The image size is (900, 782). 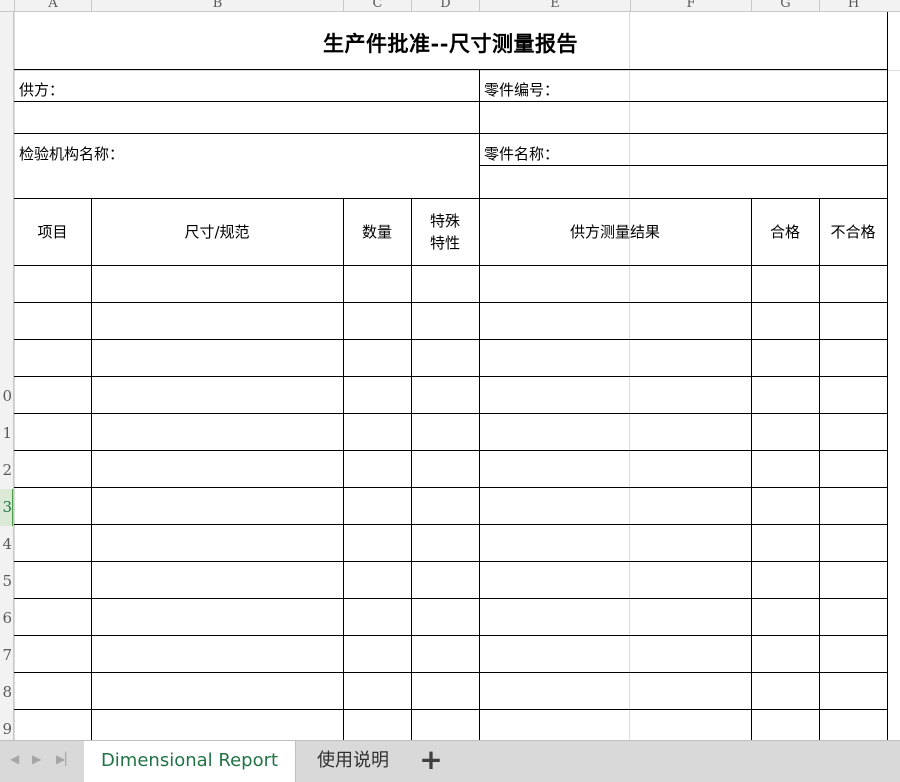 What do you see at coordinates (450, 761) in the screenshot?
I see `sheet-tab-bar: ◀ ▶ ▶▏ Dimensional Report 使用说明 +` at bounding box center [450, 761].